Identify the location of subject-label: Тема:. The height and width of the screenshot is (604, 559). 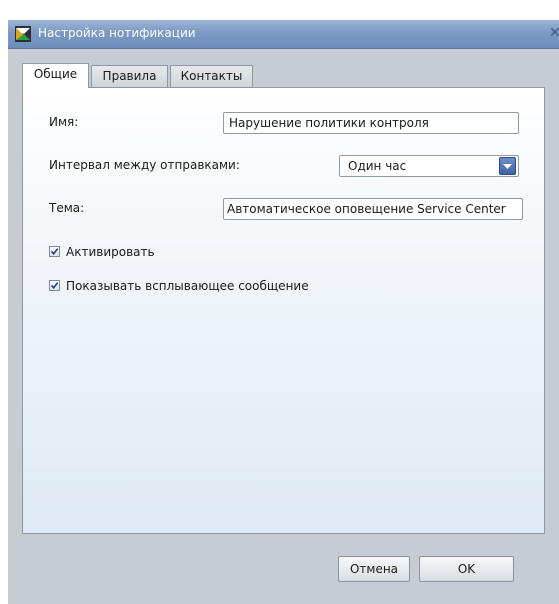
(67, 208).